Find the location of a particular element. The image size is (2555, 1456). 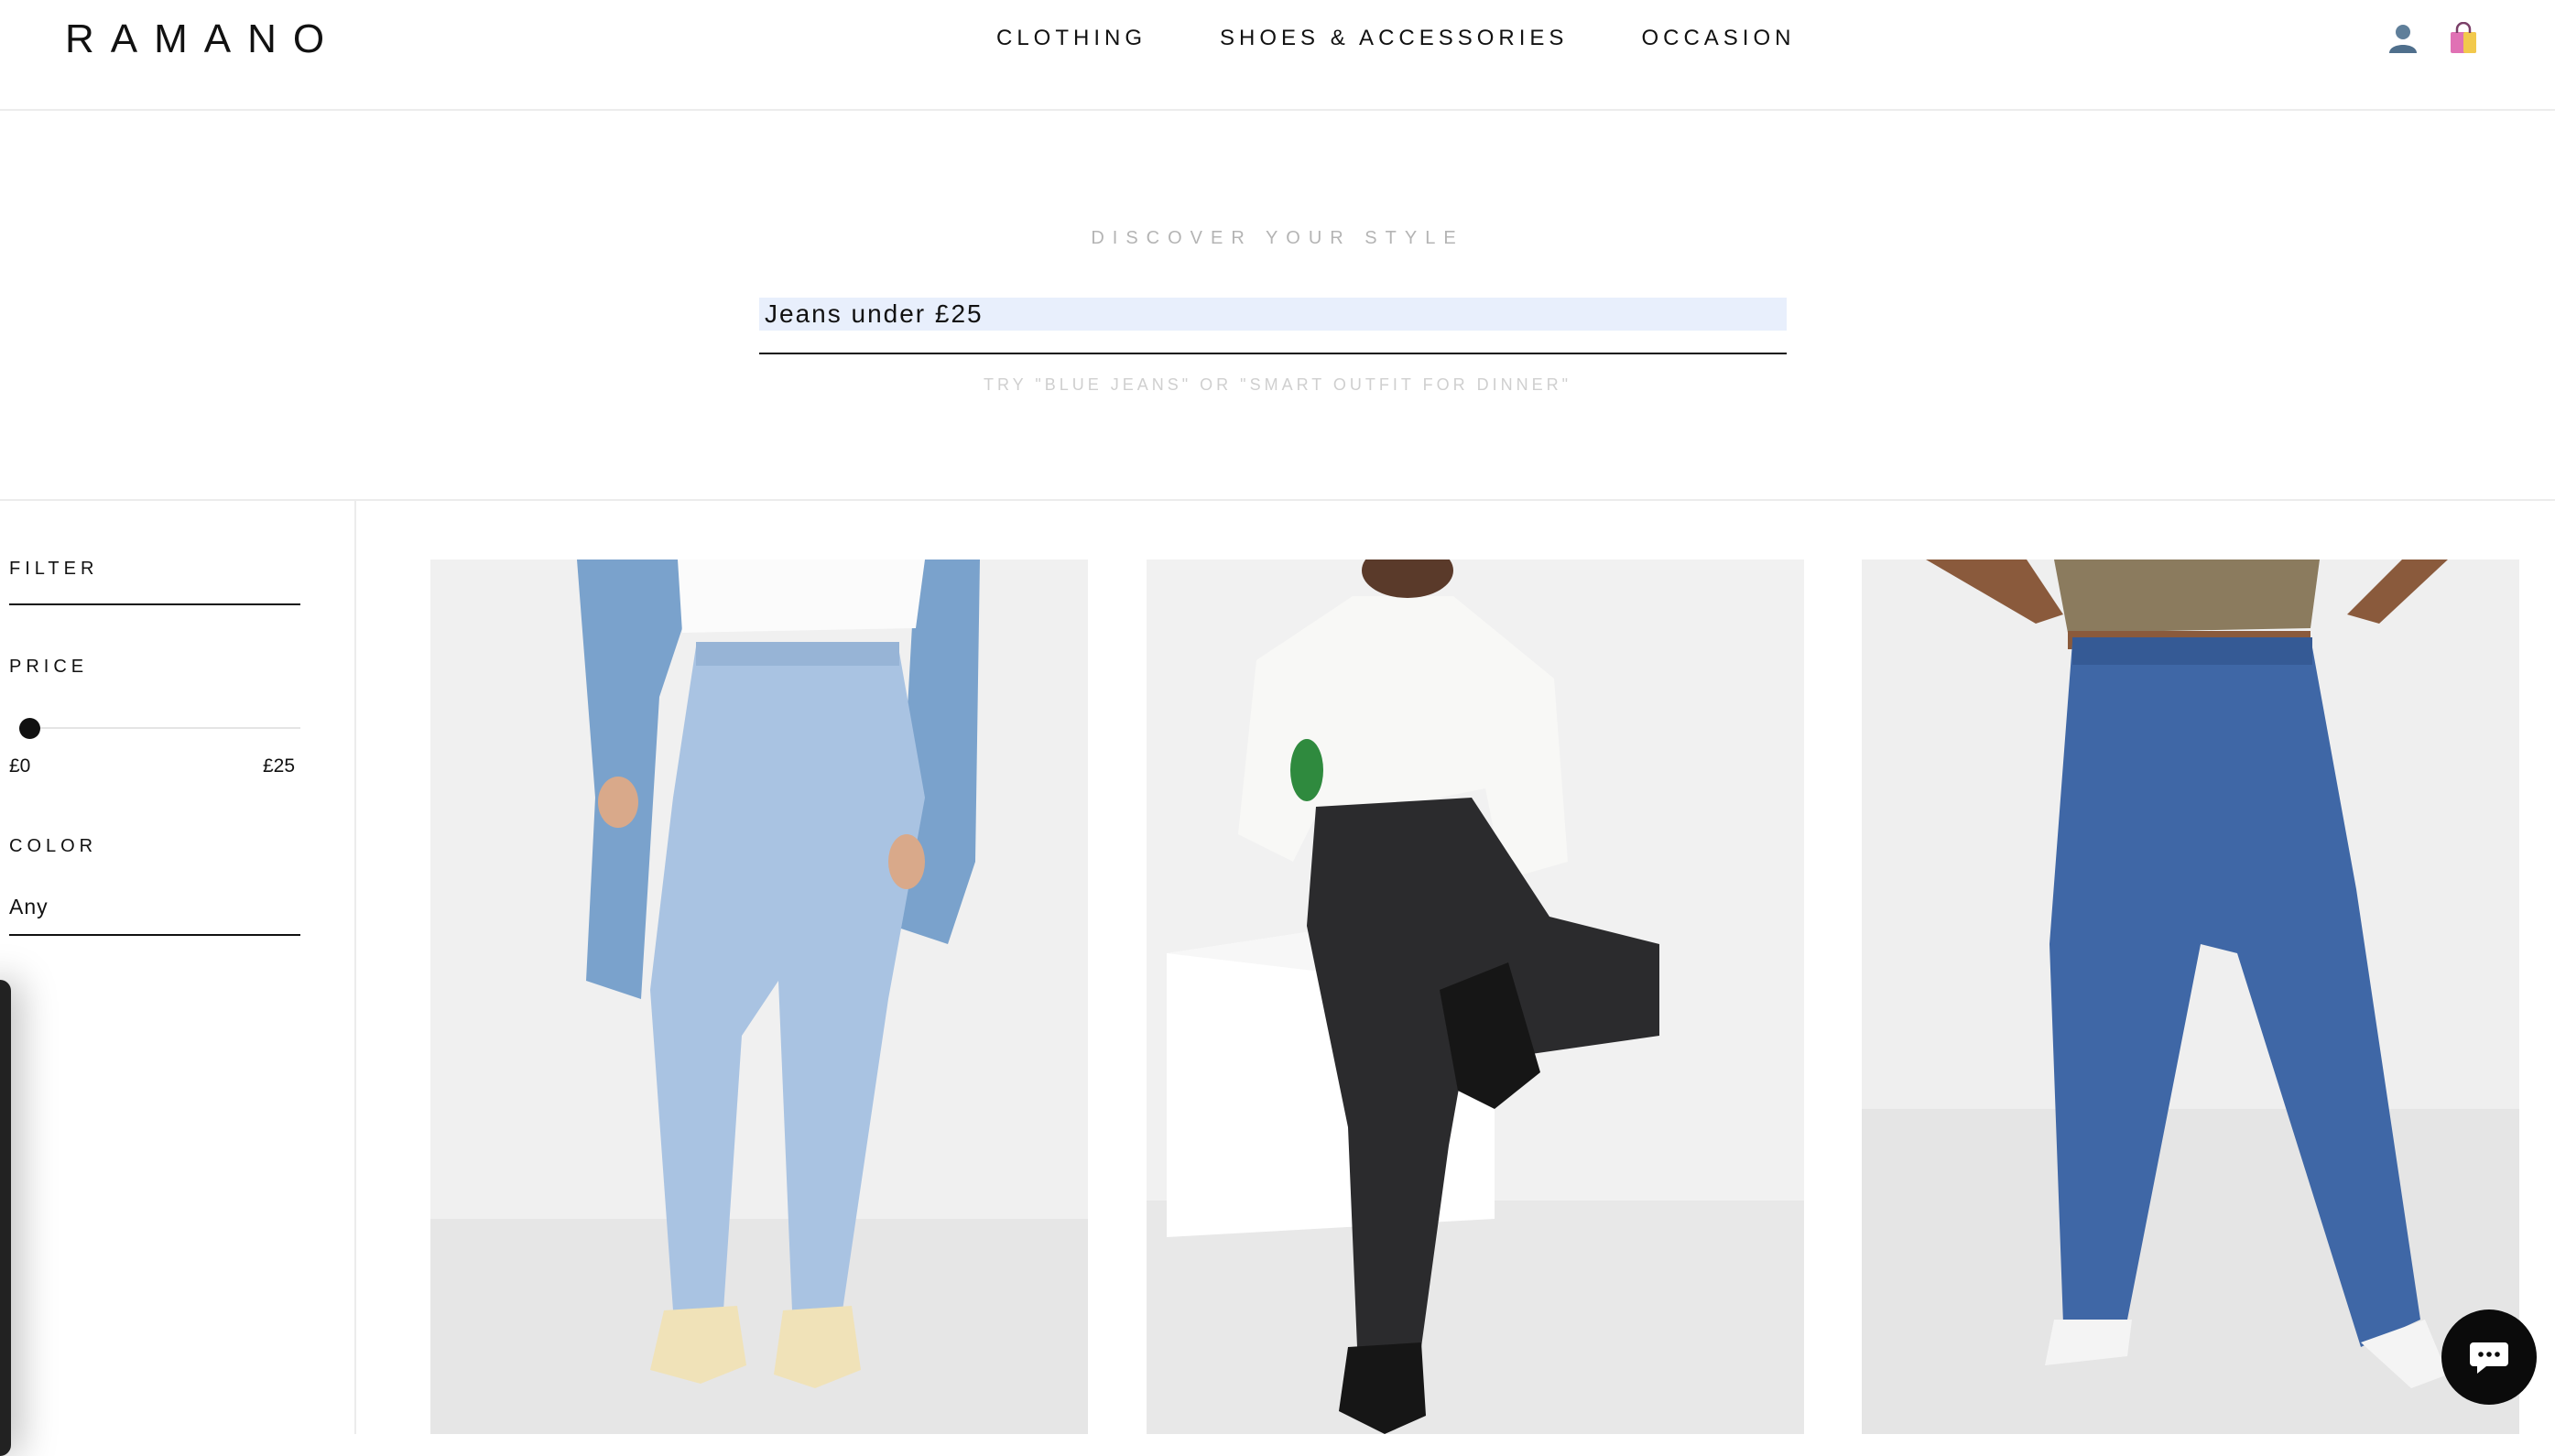

nav-occasion: OCCASION is located at coordinates (1718, 38).